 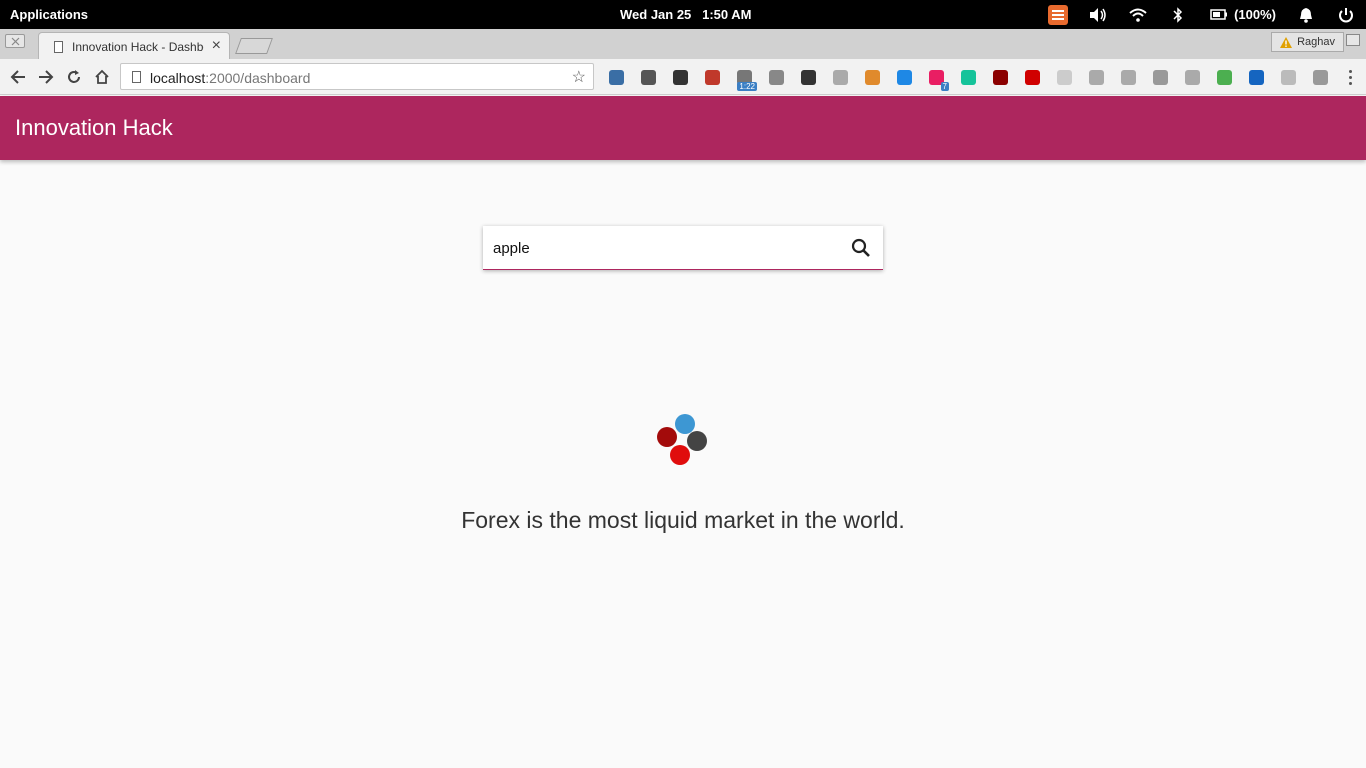 I want to click on browser-toolbar: localhost:2000/dashboard ☆ 1:22 7, so click(x=683, y=77).